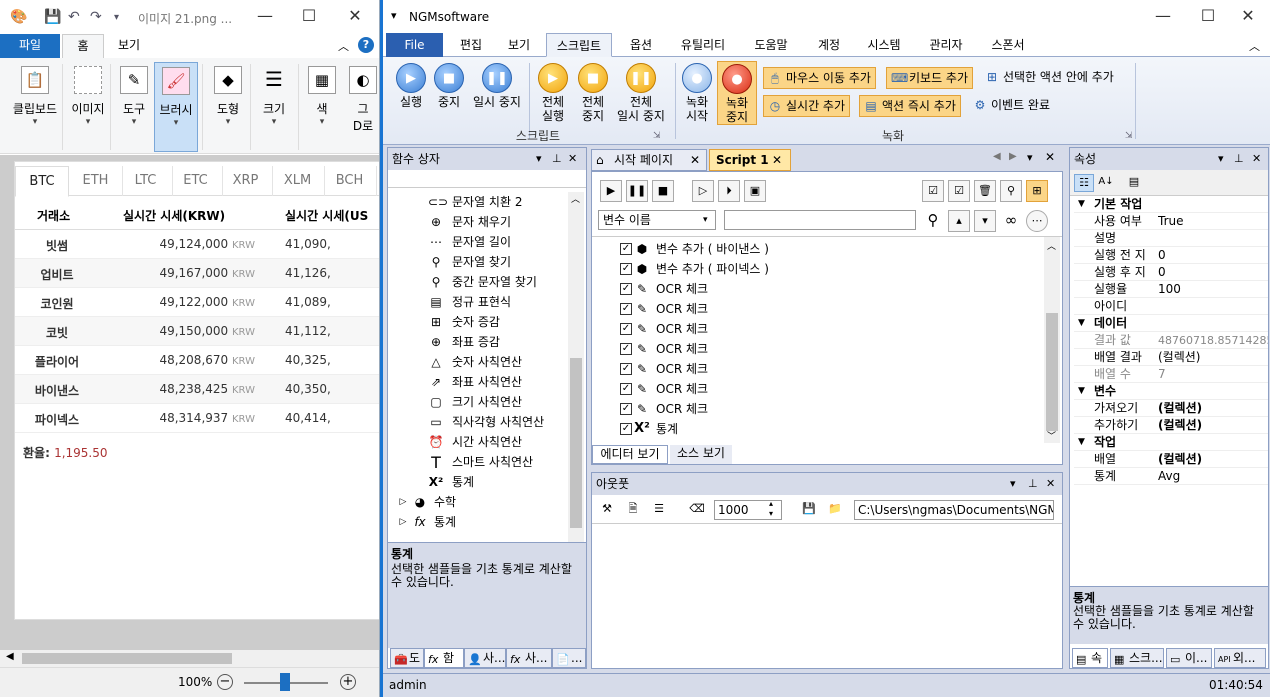  I want to click on size-button: ☰ 크기 ▾, so click(274, 107).